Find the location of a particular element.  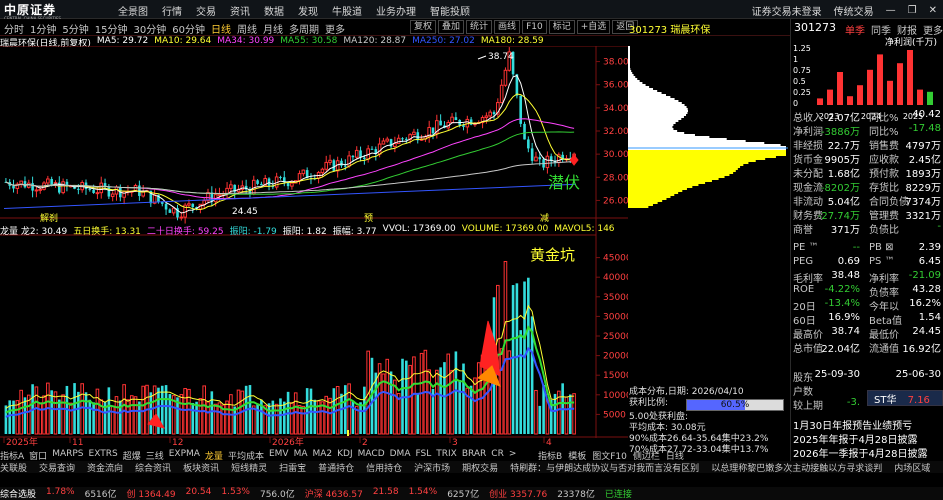

close-icon: ✕ is located at coordinates (933, 10).